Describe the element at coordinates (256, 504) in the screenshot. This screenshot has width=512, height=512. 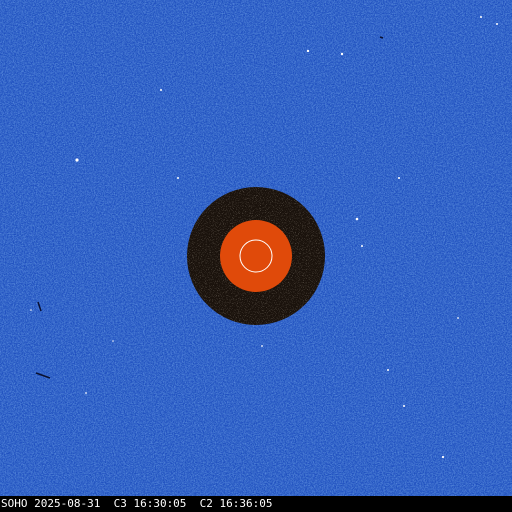
I see `image-caption: SOHO 2025-08-31 C3 16:30:05 C2 16:36:05` at that location.